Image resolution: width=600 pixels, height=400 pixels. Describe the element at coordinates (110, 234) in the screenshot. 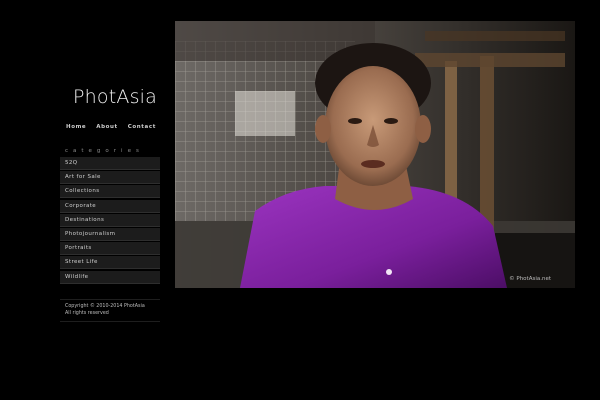

I see `category-item-photojournalism: Photojournalism` at that location.